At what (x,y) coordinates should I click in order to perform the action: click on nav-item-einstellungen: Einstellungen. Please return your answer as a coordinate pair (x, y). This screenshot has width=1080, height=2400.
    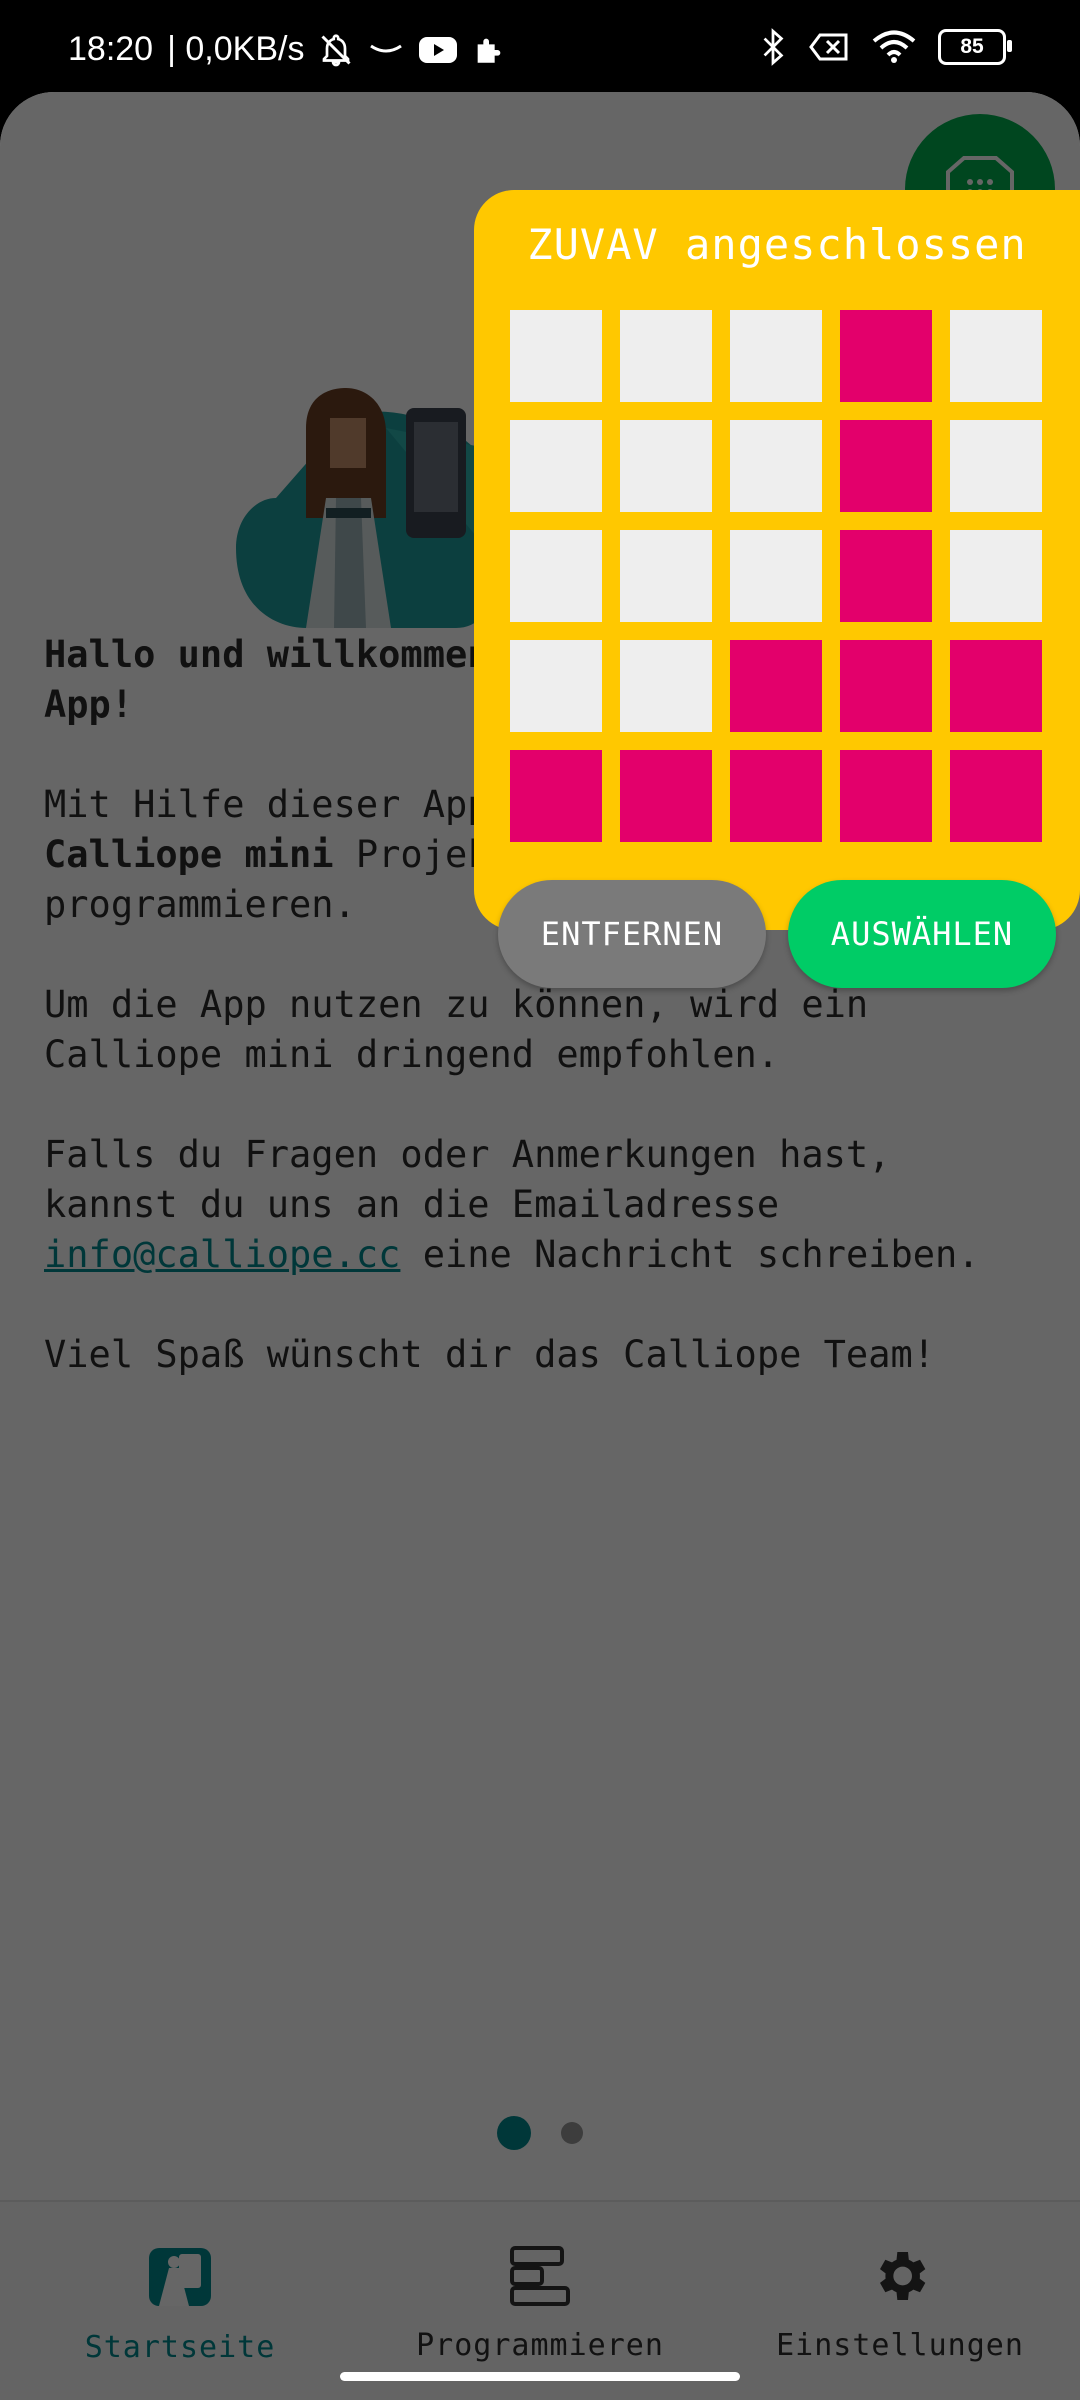
    Looking at the image, I should click on (900, 2301).